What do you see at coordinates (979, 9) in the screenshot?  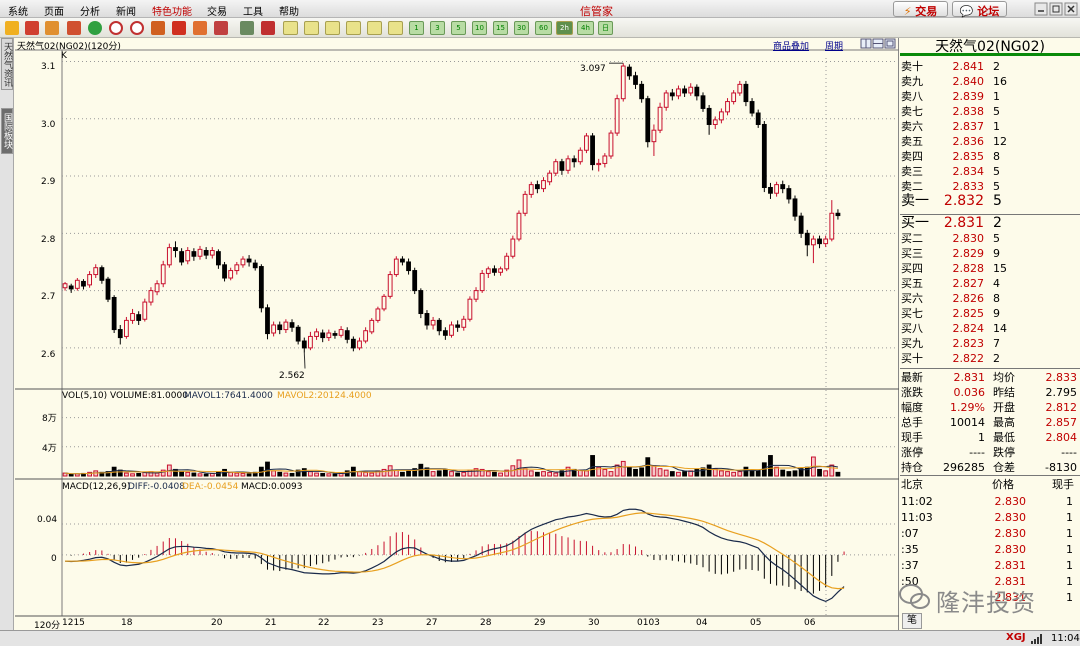 I see `forum-button: 💬 论坛` at bounding box center [979, 9].